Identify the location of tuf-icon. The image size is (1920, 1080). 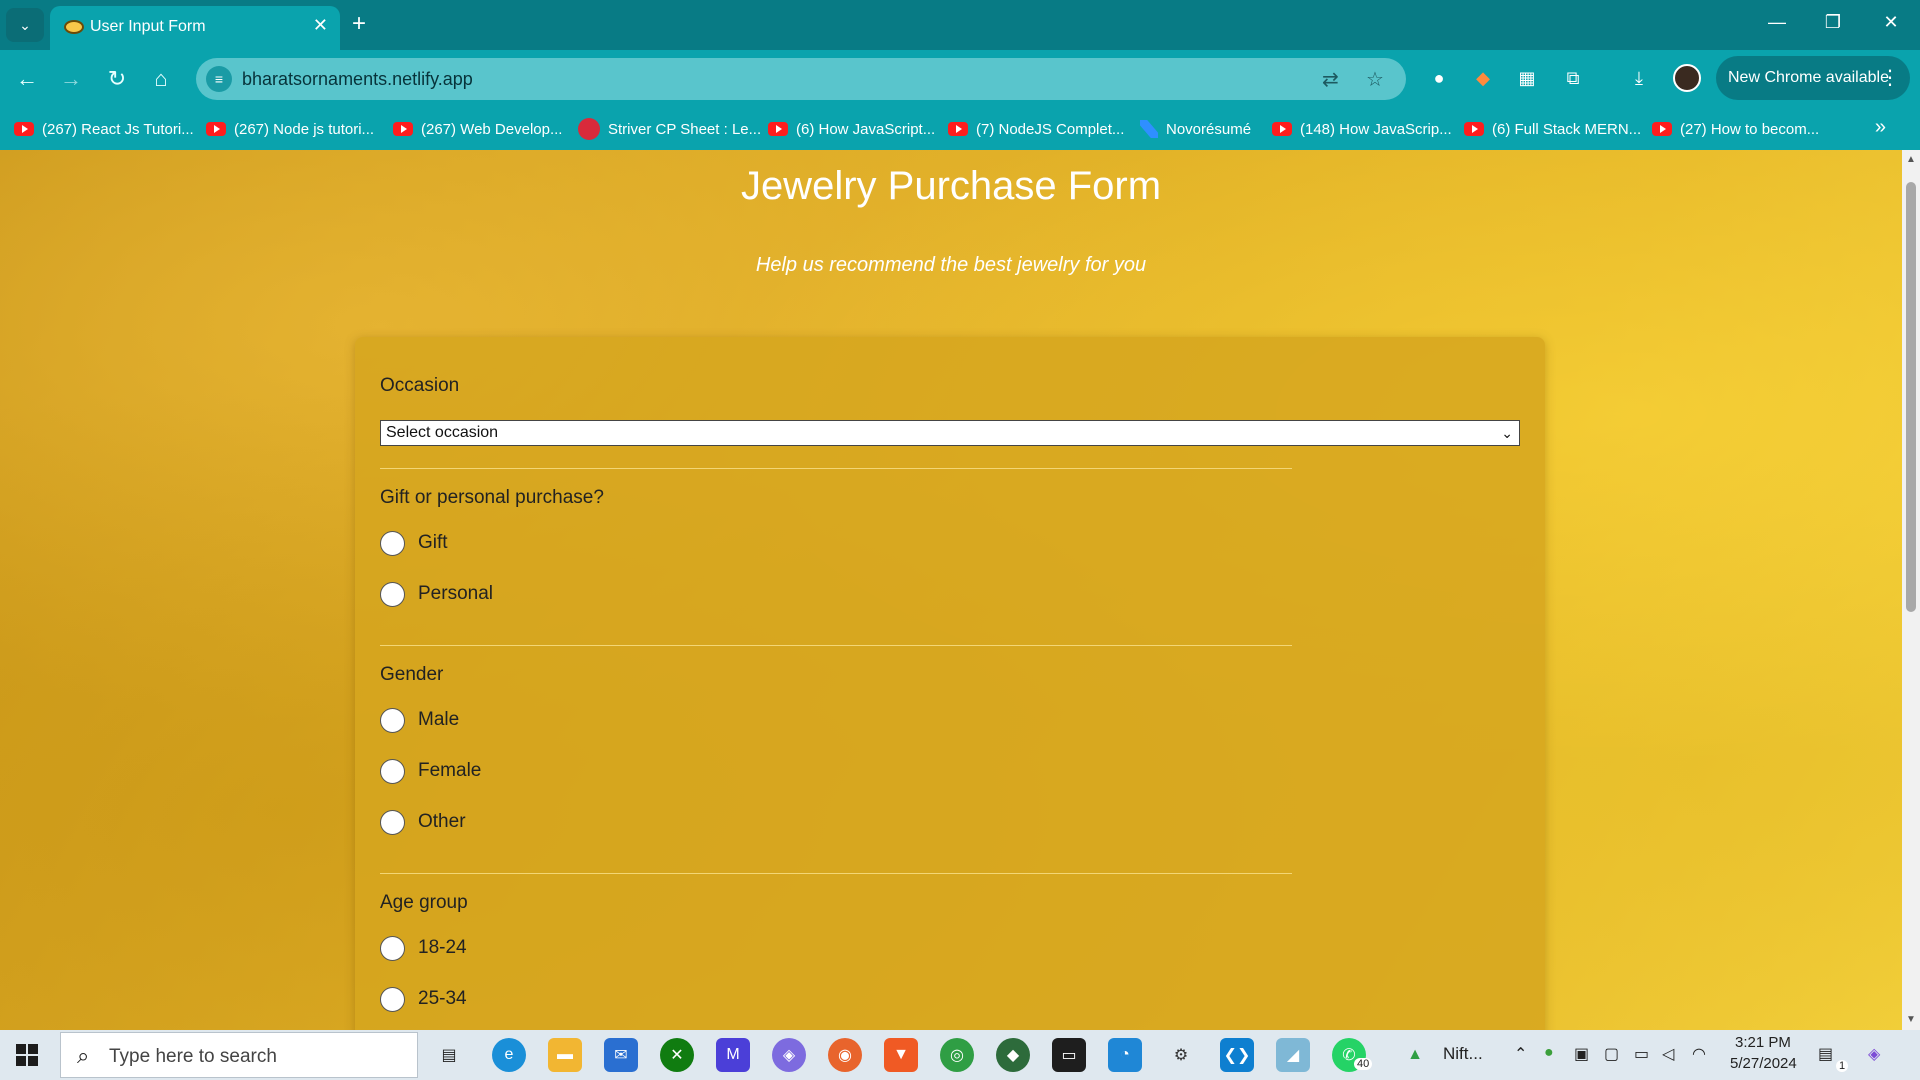
(589, 129).